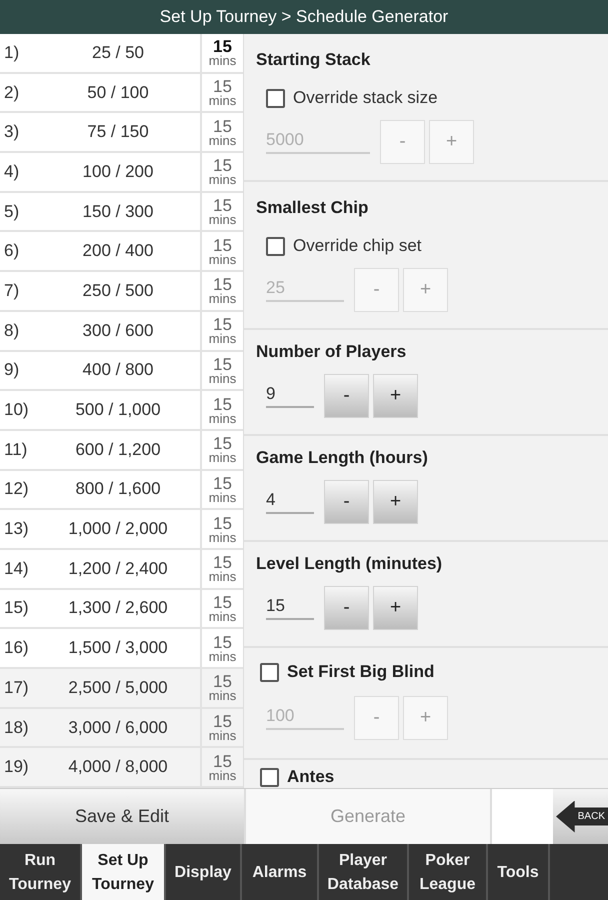 The image size is (608, 900). What do you see at coordinates (290, 502) in the screenshot?
I see `number-field: 4` at bounding box center [290, 502].